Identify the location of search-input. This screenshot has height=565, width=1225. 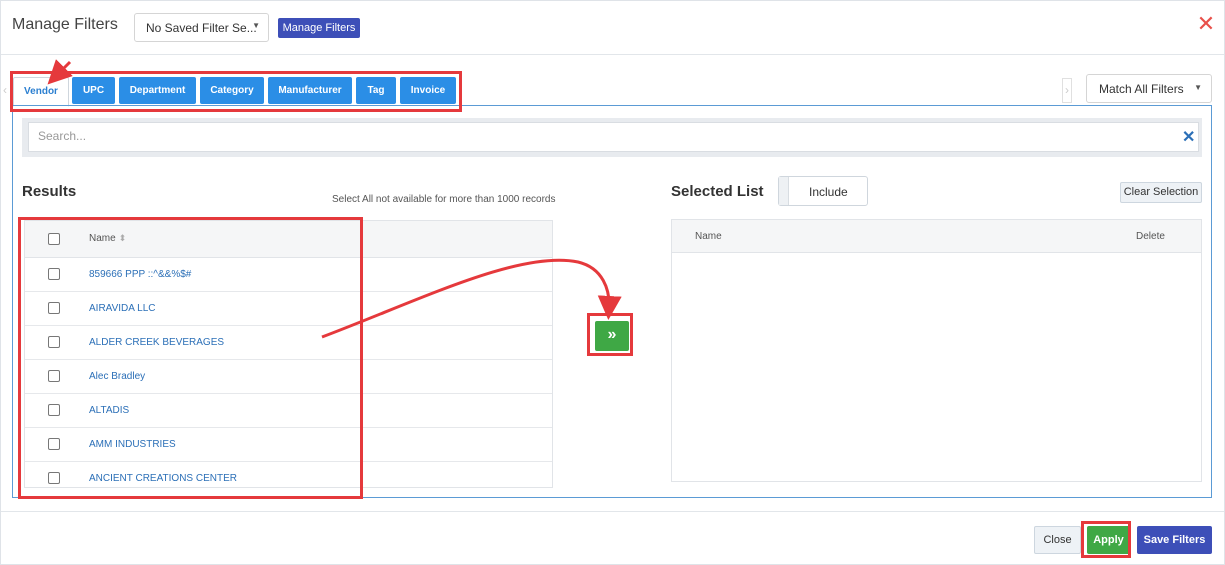
(613, 137).